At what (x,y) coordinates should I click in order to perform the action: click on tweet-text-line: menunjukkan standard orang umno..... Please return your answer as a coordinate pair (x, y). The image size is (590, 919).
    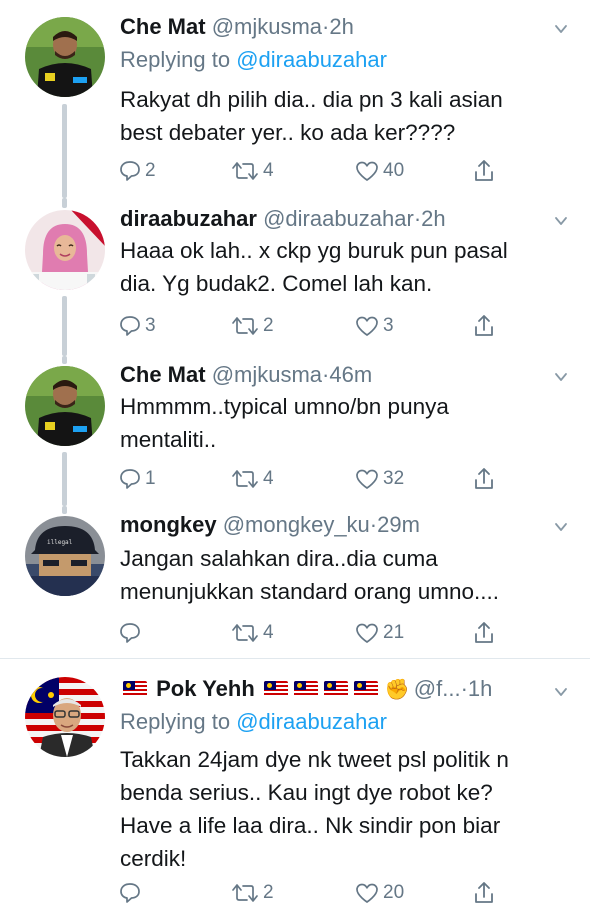
    Looking at the image, I should click on (309, 591).